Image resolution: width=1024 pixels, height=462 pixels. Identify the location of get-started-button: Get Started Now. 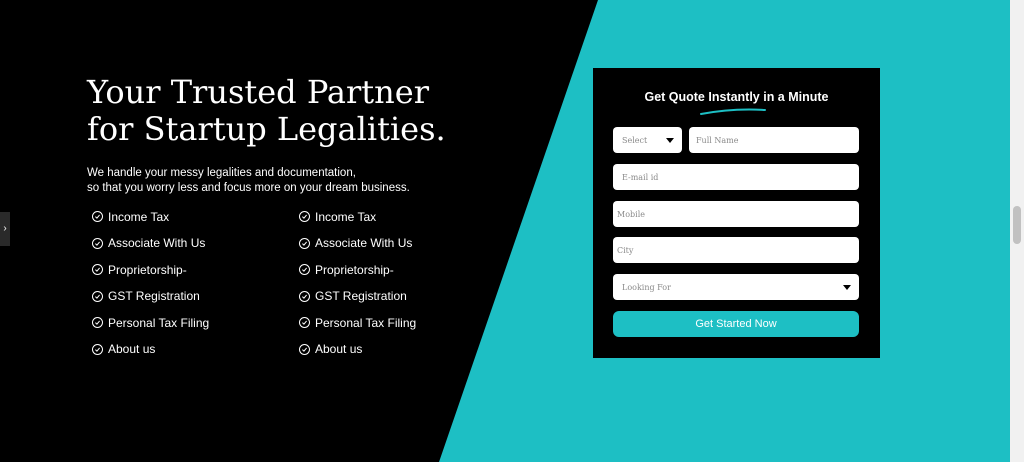
(736, 324).